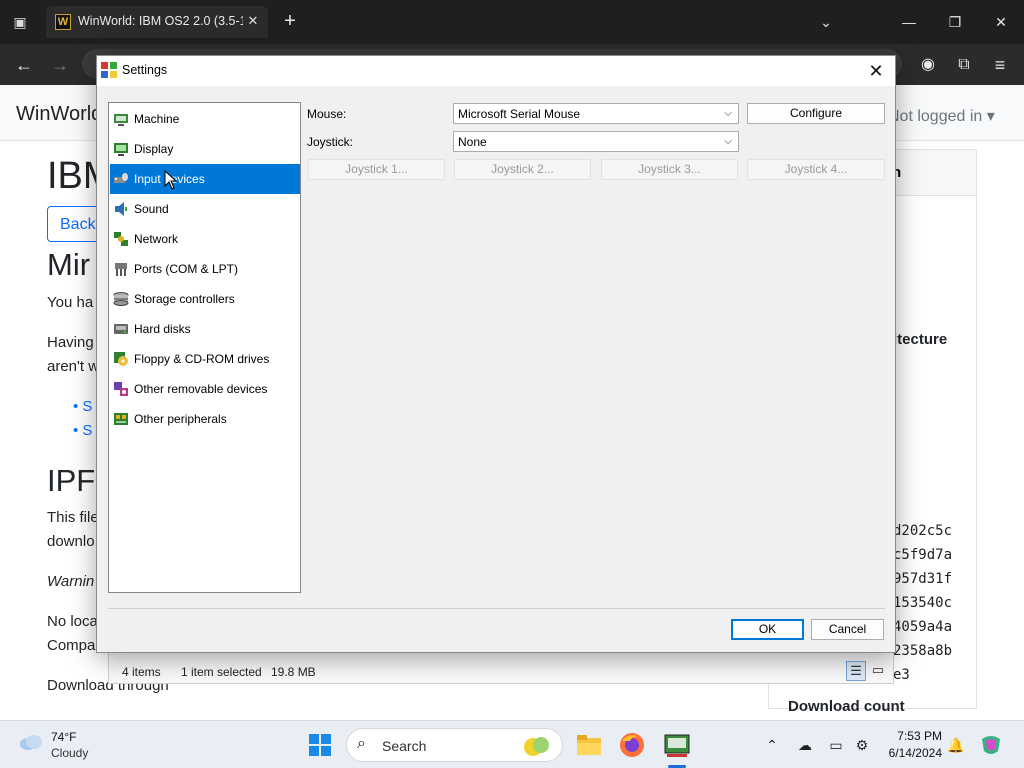 This screenshot has width=1024, height=768. I want to click on page-text: downlo, so click(71, 541).